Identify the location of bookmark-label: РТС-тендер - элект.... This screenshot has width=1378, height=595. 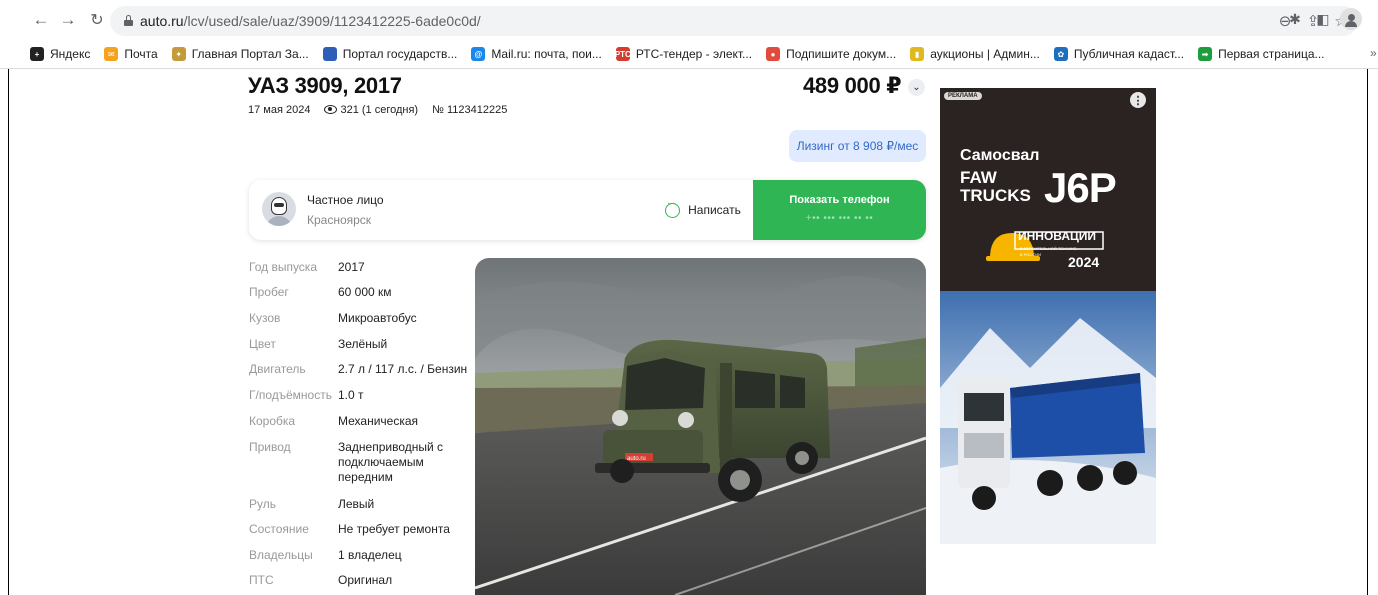
(694, 54).